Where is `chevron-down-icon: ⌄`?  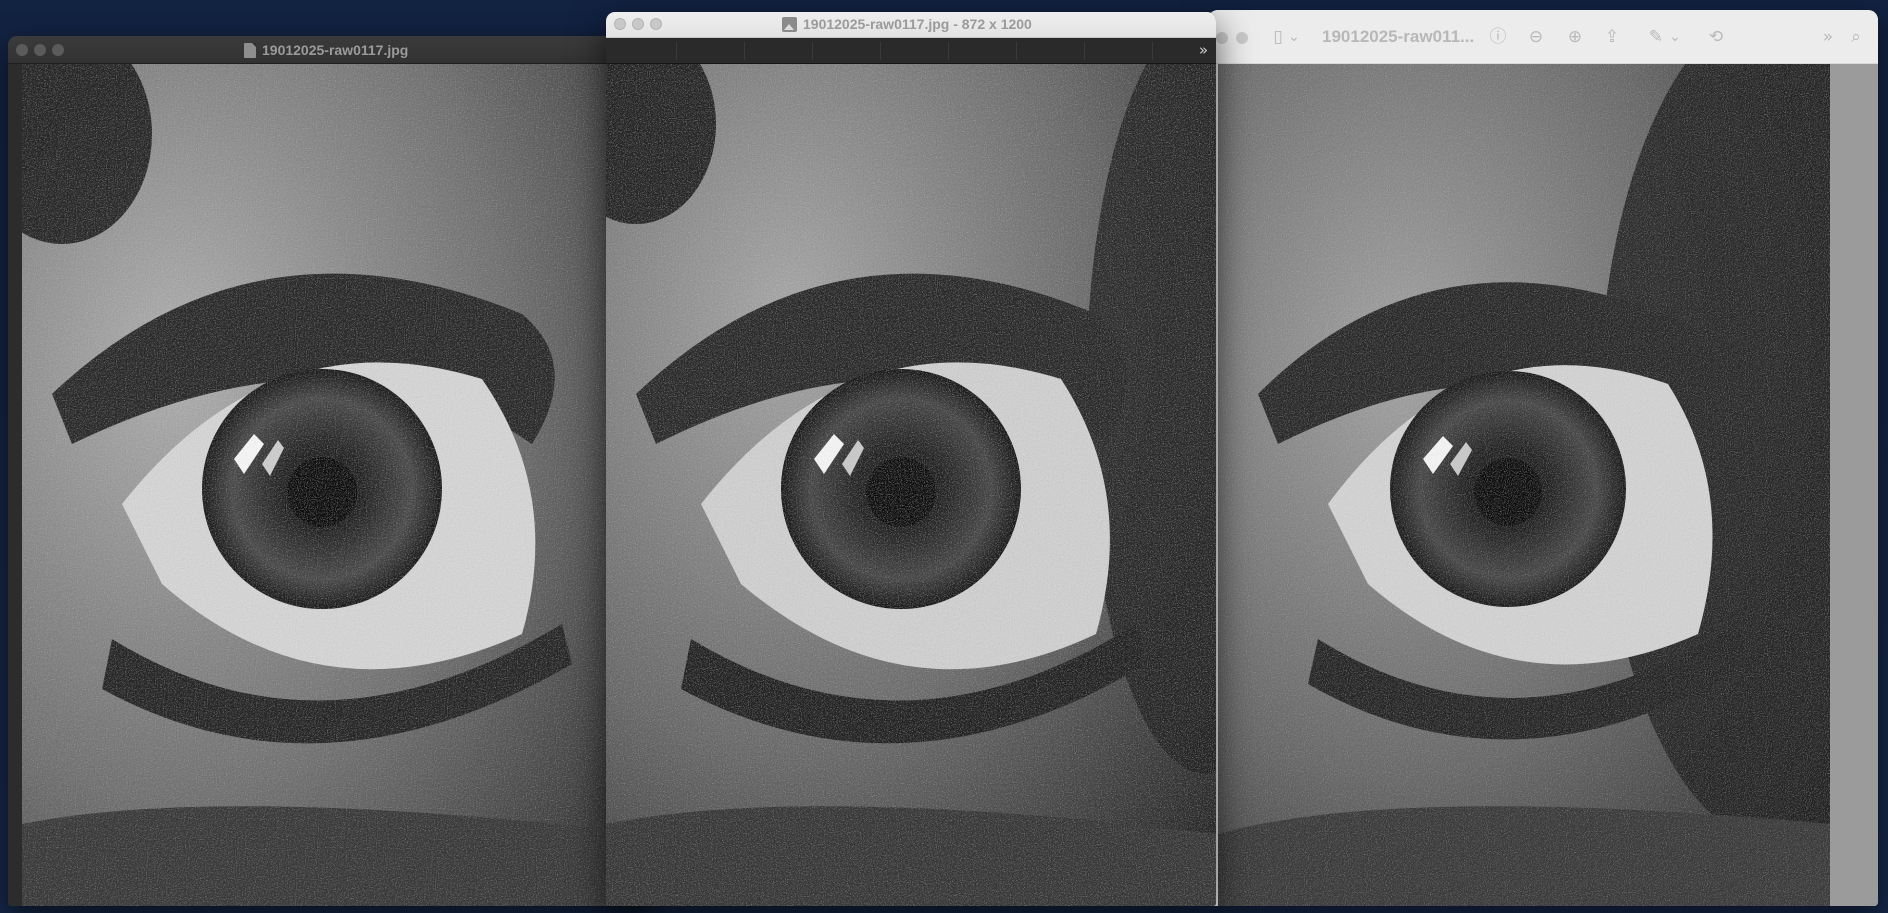
chevron-down-icon: ⌄ is located at coordinates (1294, 37).